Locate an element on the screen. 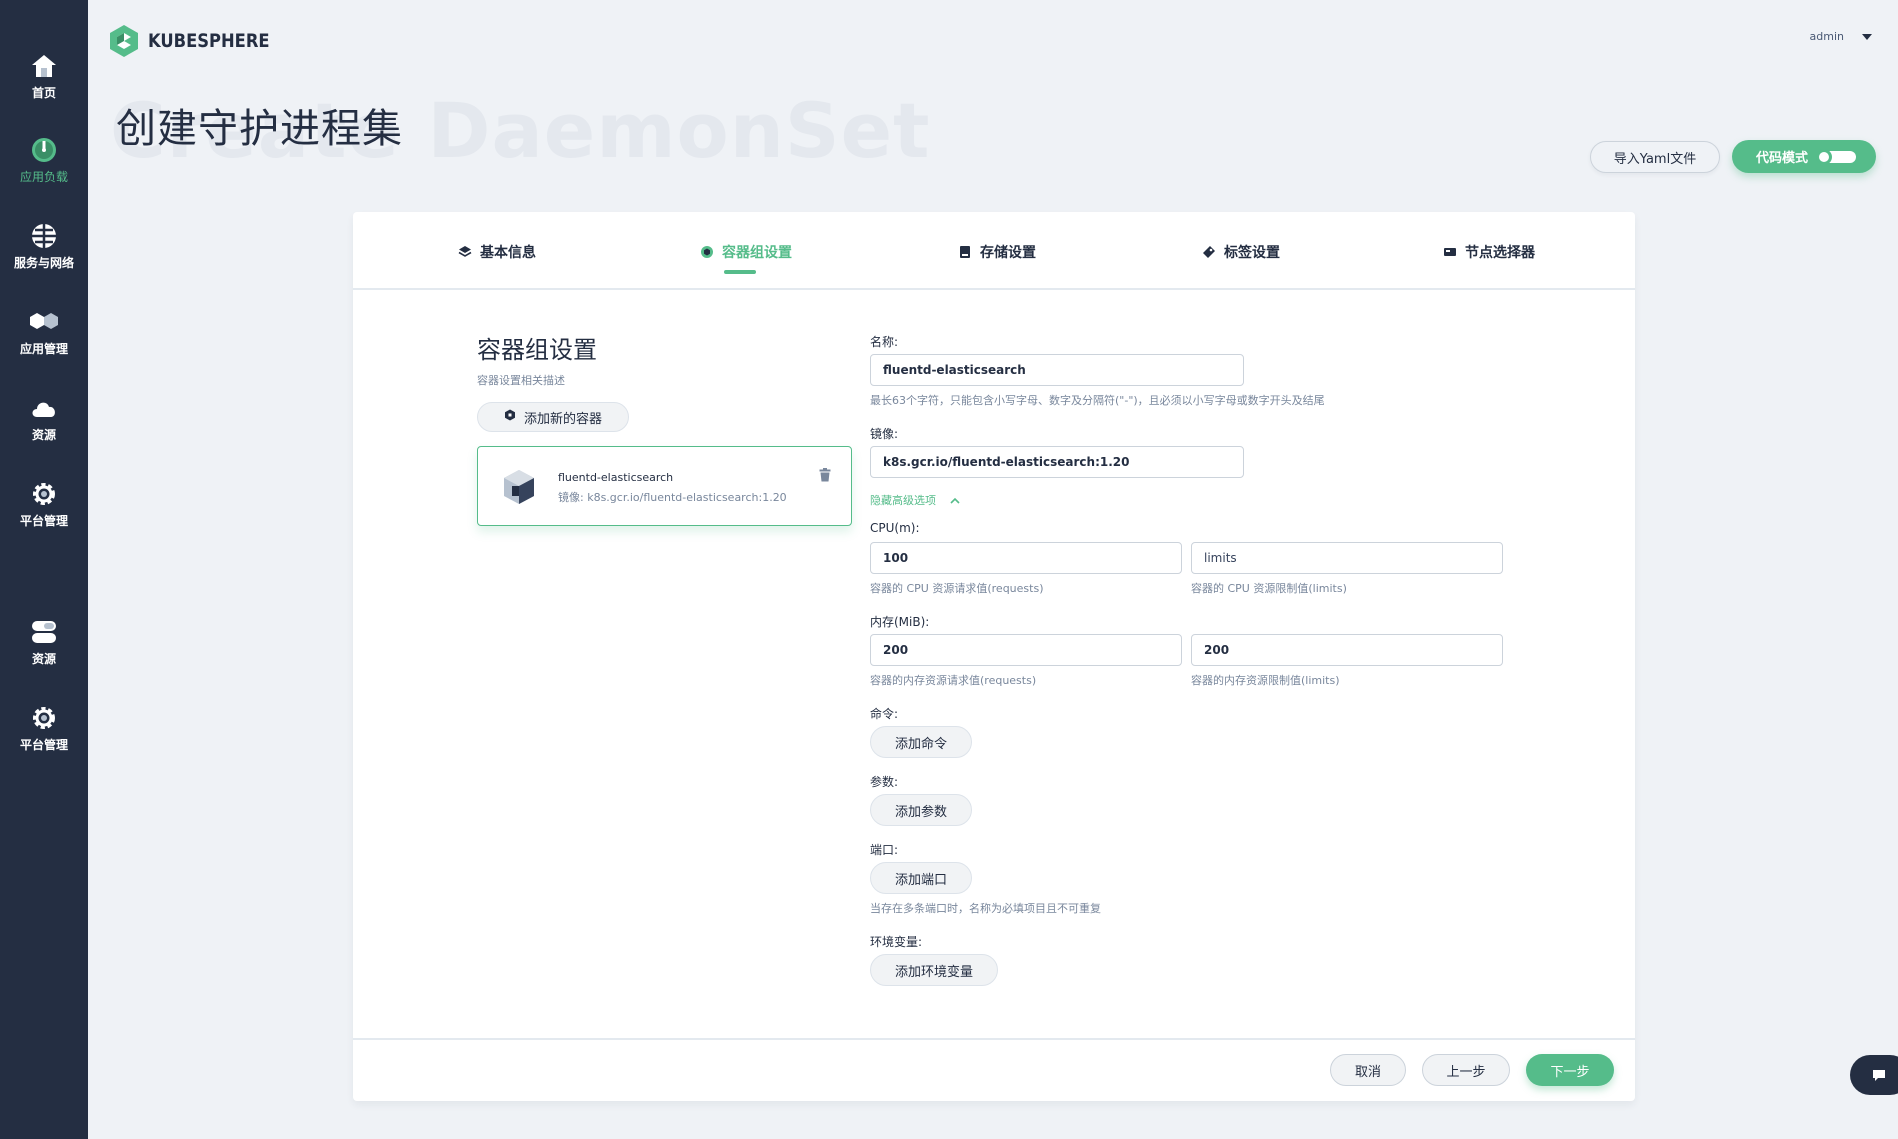  image-input is located at coordinates (1057, 462).